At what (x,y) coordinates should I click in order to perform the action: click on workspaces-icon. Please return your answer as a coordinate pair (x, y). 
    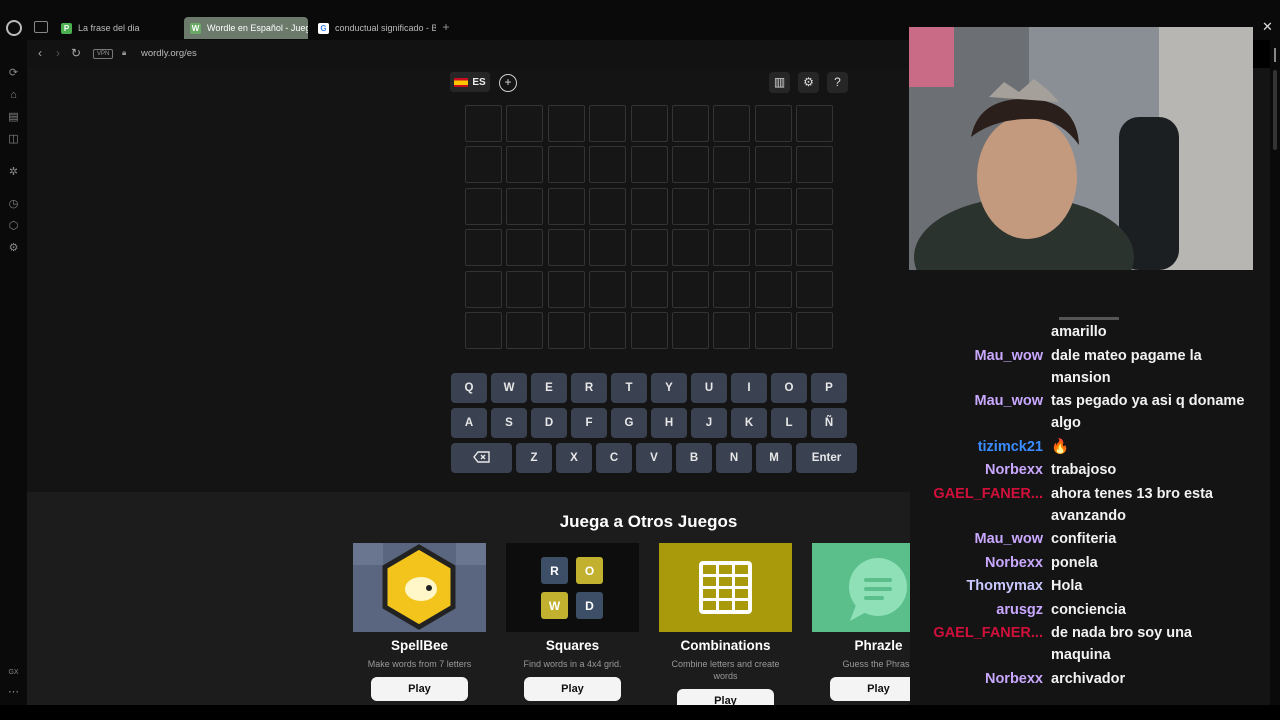
    Looking at the image, I should click on (41, 27).